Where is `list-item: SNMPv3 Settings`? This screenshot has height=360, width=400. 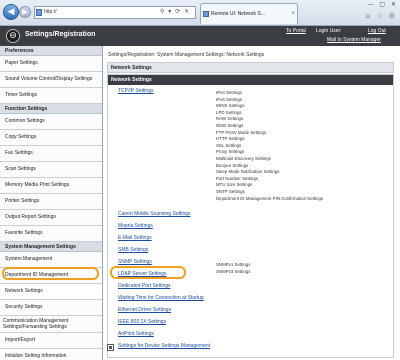
list-item: SNMPv3 Settings is located at coordinates (233, 271).